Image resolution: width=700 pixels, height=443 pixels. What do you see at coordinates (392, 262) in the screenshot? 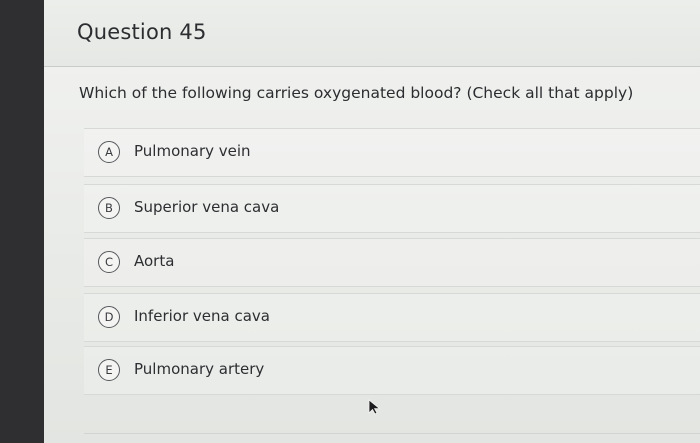
I see `option-c: C Aorta` at bounding box center [392, 262].